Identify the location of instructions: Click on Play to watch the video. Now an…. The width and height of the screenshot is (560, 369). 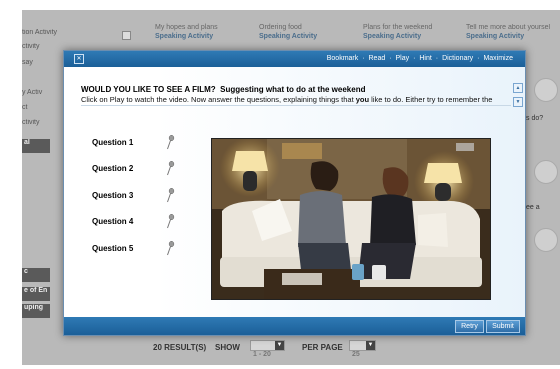
(287, 99).